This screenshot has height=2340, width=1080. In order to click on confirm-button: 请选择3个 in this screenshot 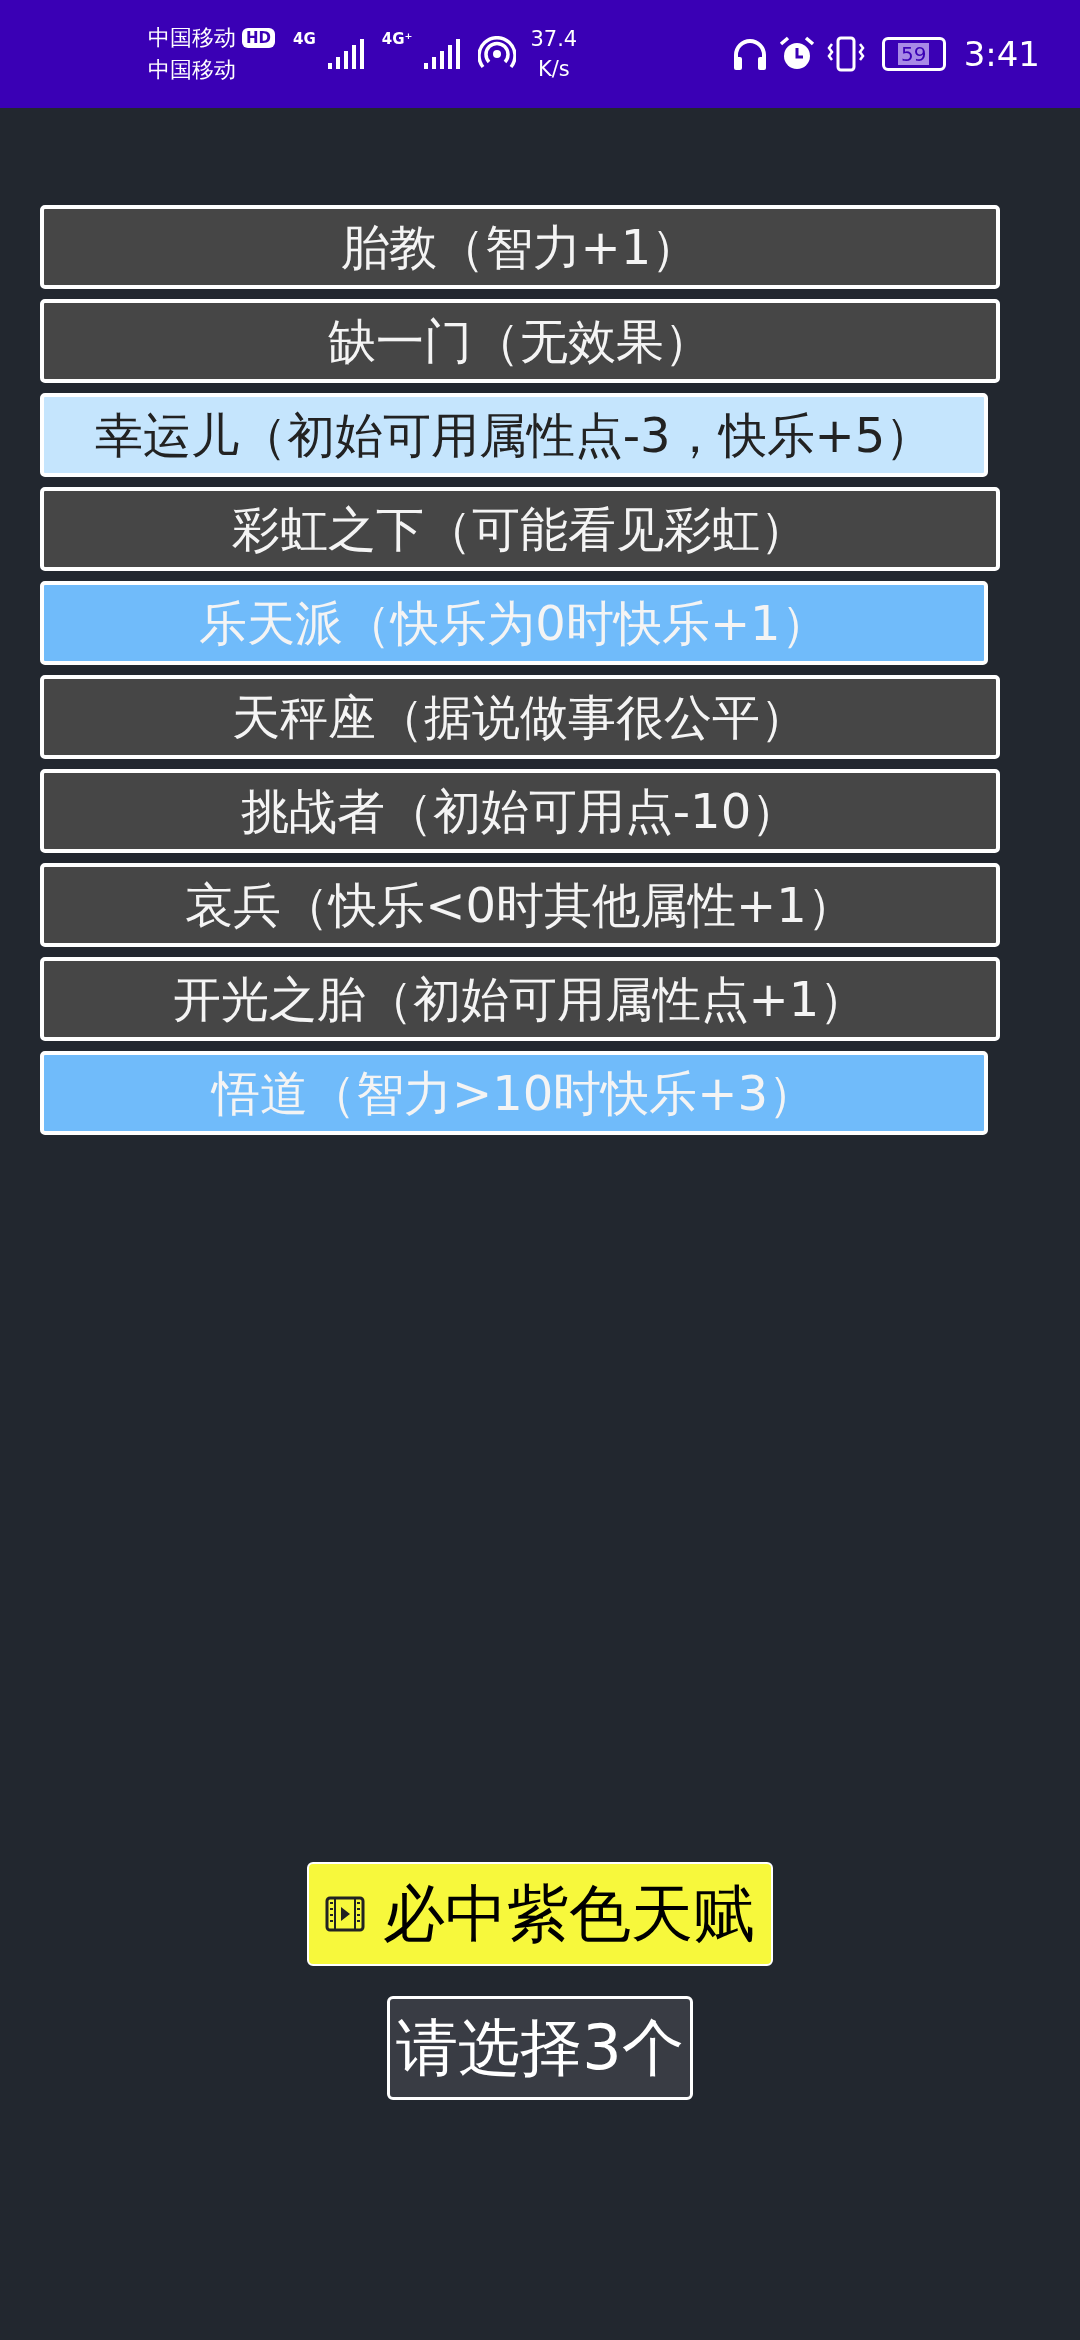, I will do `click(540, 2048)`.